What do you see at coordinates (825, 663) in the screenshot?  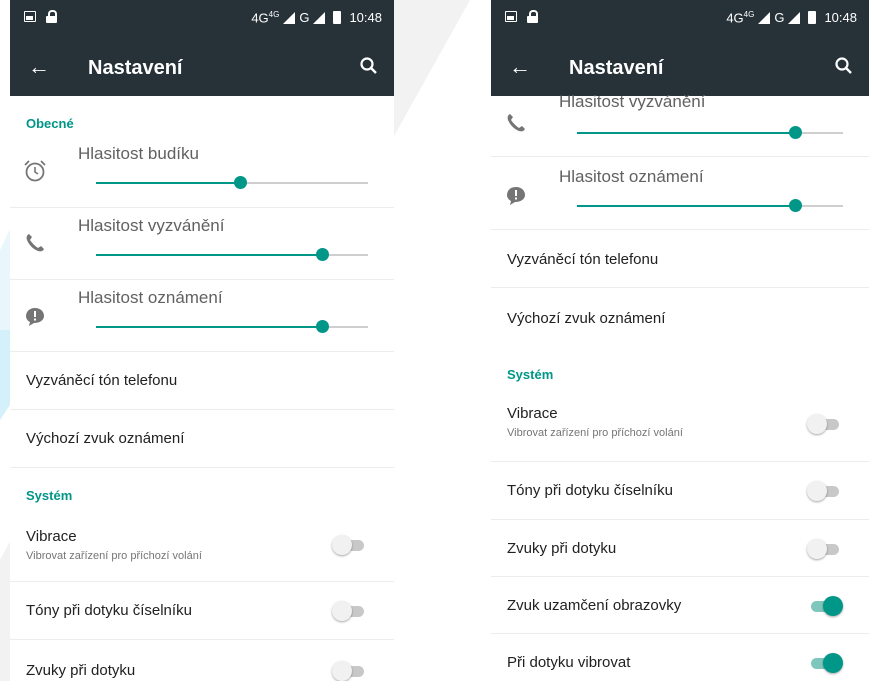 I see `vibrate-on-touch-switch` at bounding box center [825, 663].